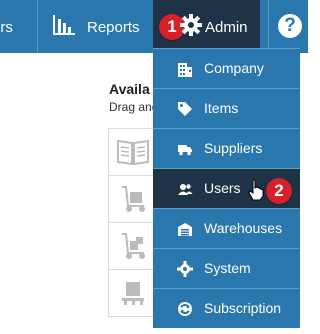 This screenshot has height=334, width=320. What do you see at coordinates (64, 25) in the screenshot?
I see `bar-chart-icon` at bounding box center [64, 25].